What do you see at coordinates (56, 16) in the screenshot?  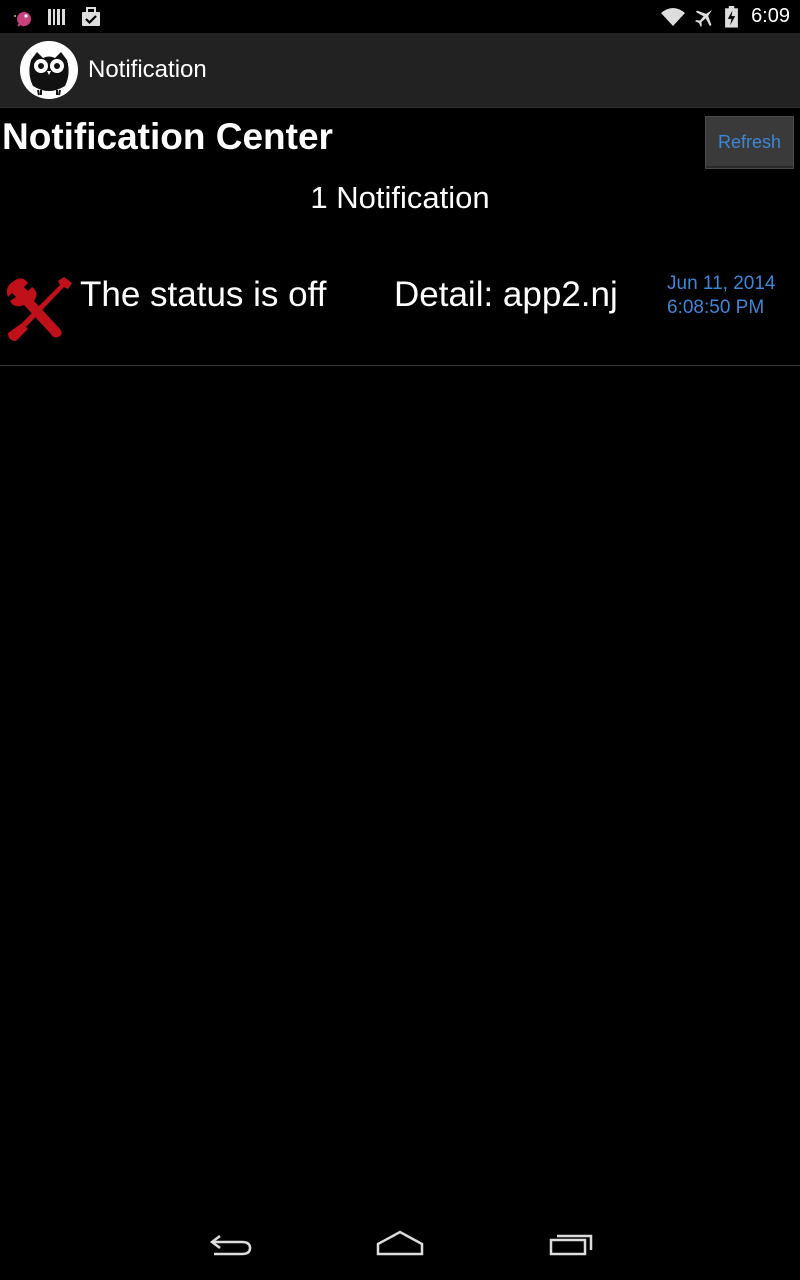 I see `barcode-icon` at bounding box center [56, 16].